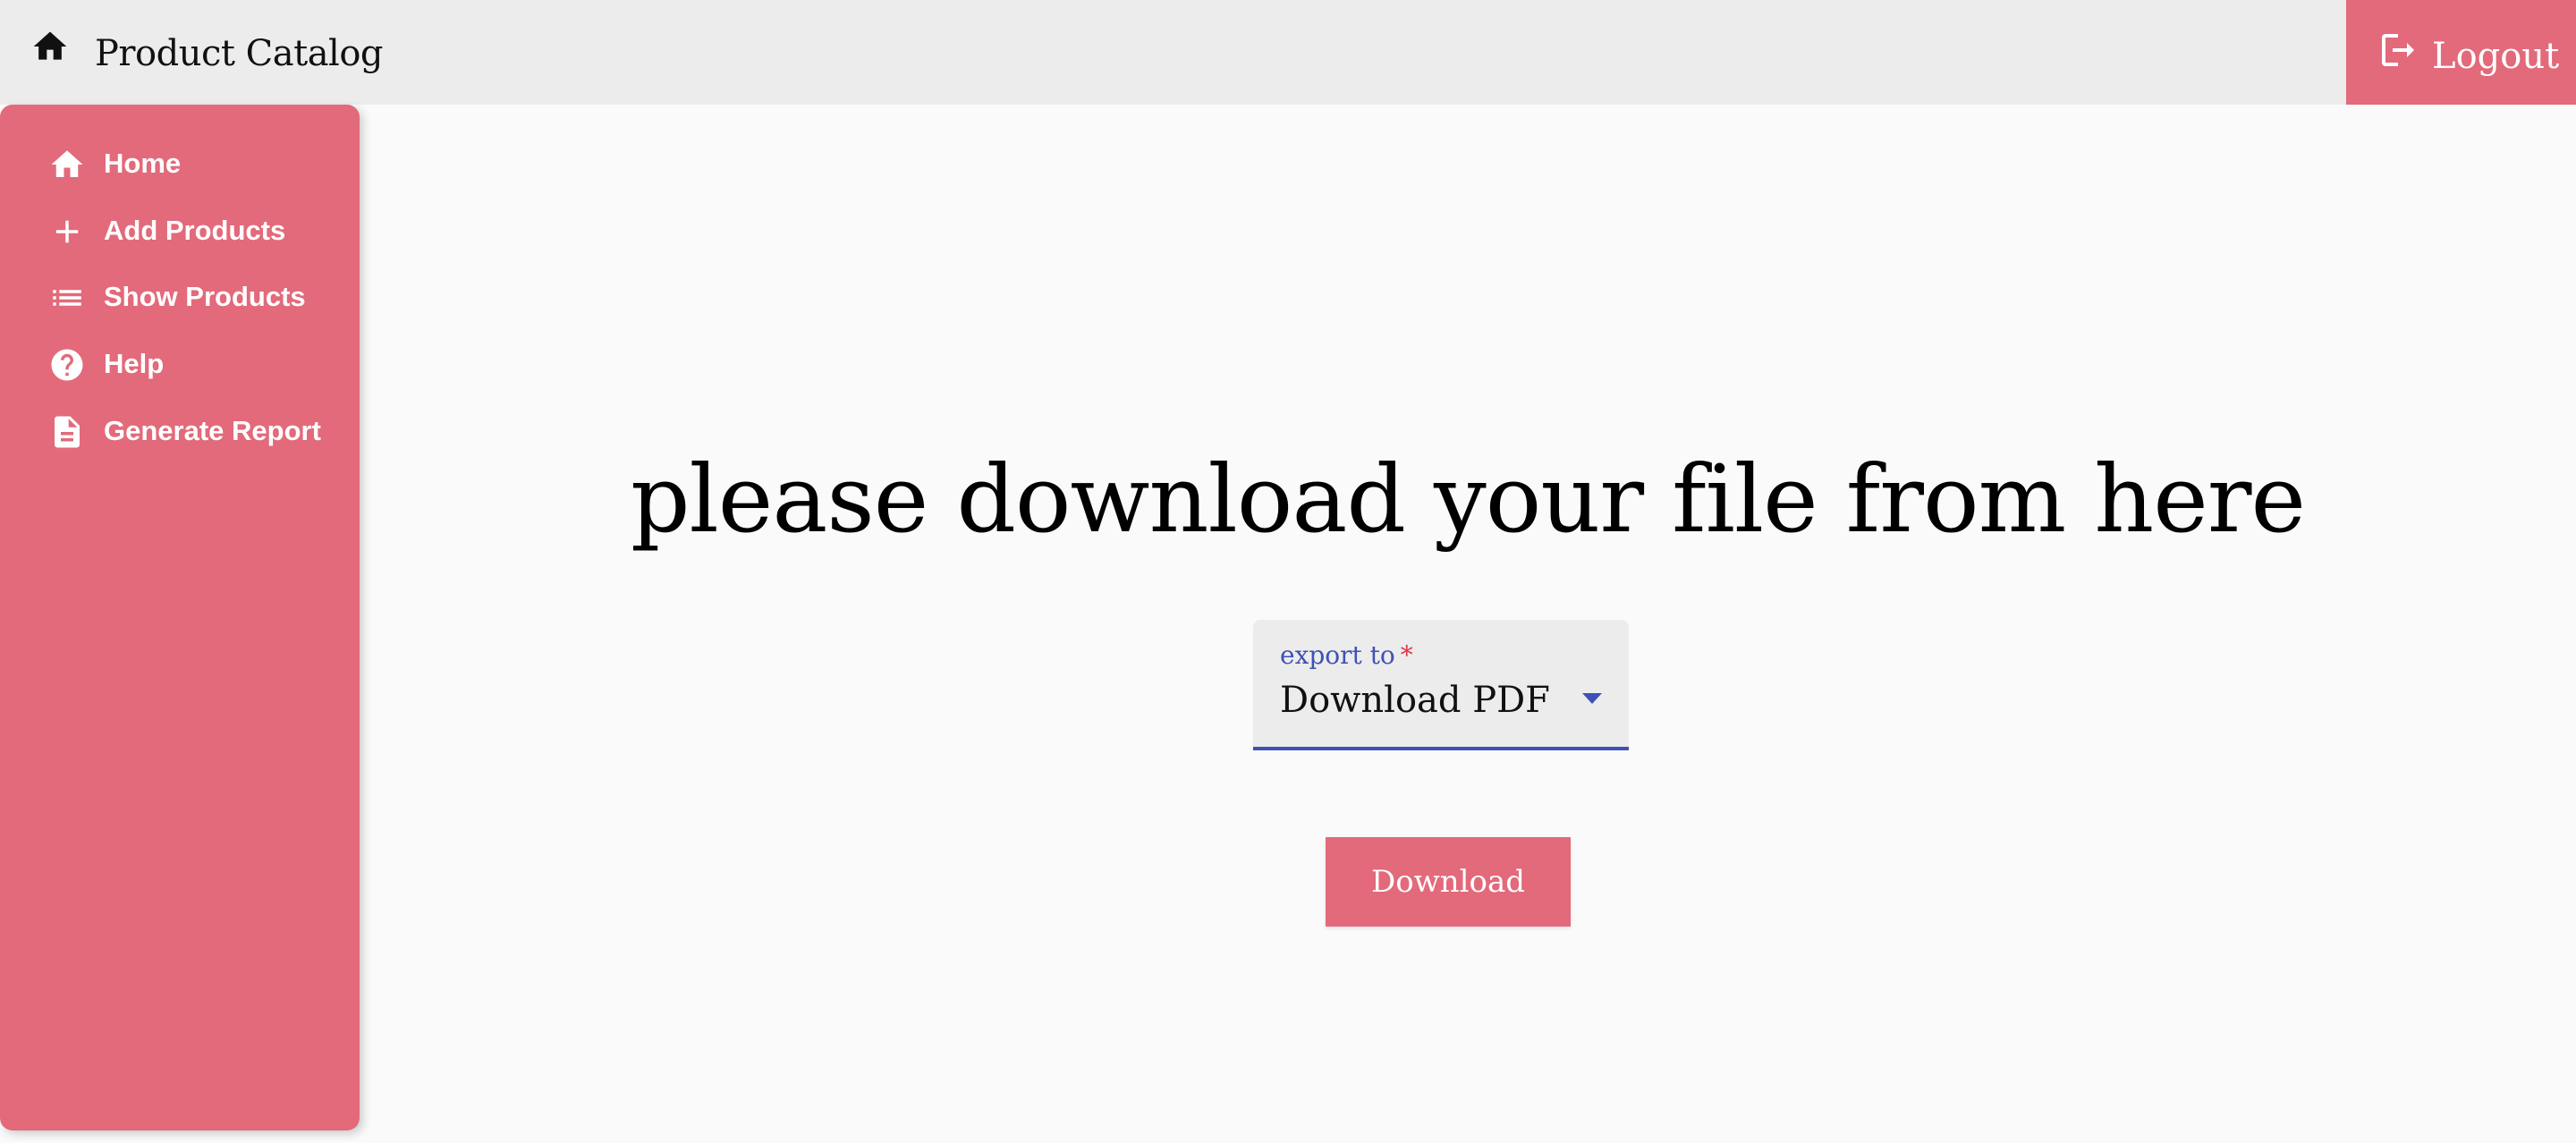 Image resolution: width=2576 pixels, height=1143 pixels. I want to click on chevron-down-icon, so click(1592, 698).